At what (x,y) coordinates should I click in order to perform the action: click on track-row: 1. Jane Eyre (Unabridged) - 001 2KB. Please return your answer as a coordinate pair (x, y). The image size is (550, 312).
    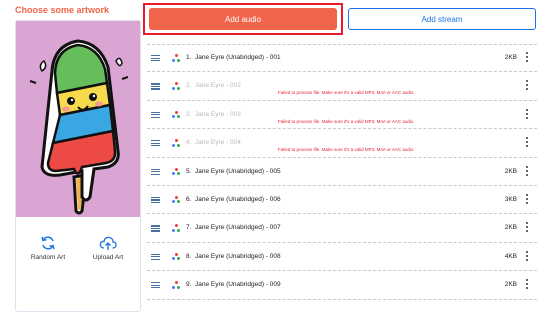
    Looking at the image, I should click on (342, 58).